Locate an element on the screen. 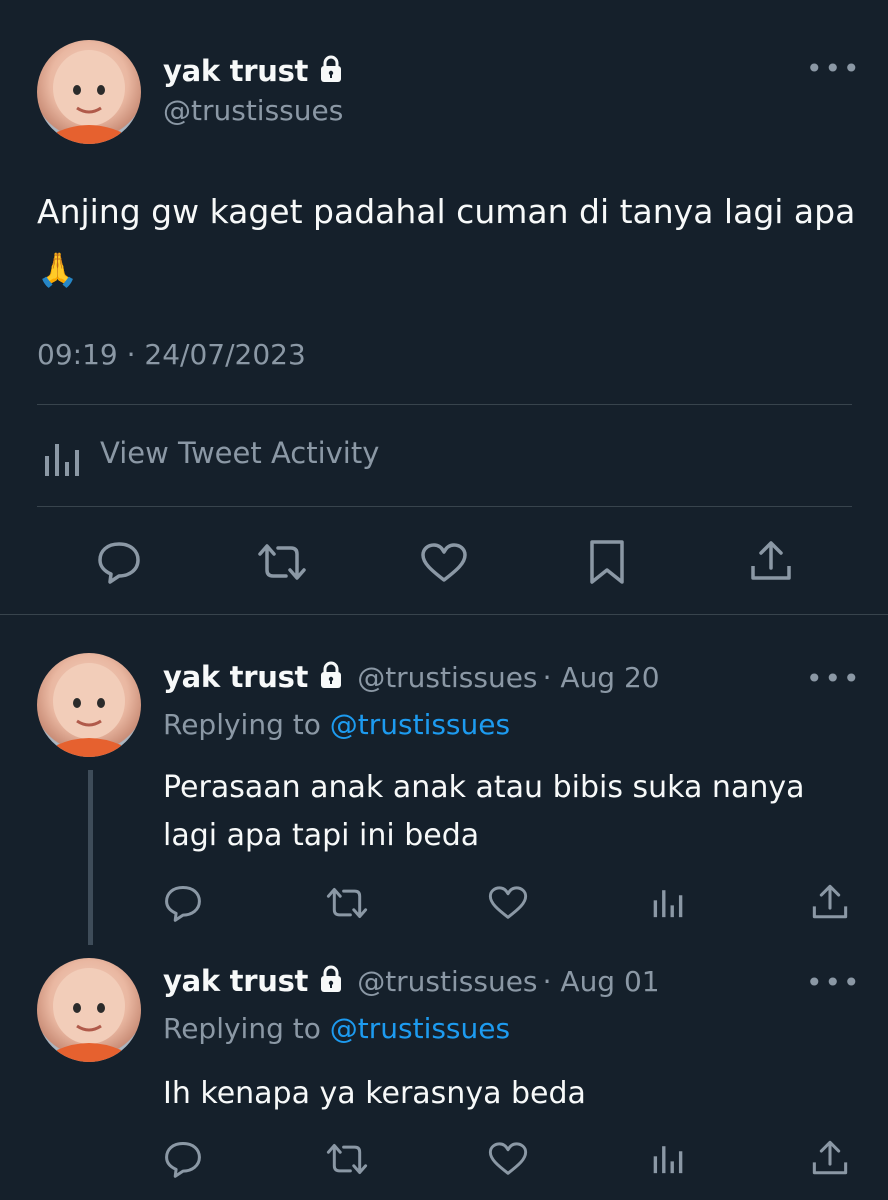 The width and height of the screenshot is (888, 1200). tweet-date: · Aug 20 is located at coordinates (601, 677).